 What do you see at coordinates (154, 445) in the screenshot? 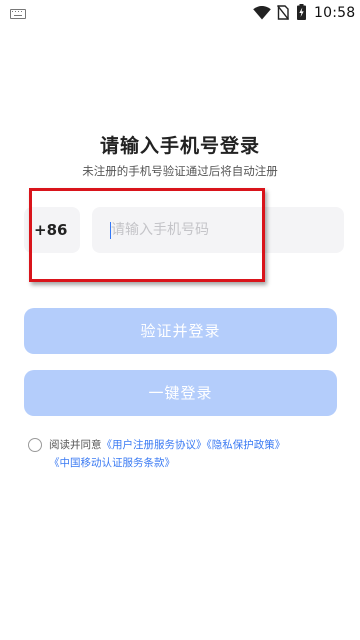
I see `user-agreement-link: 《用户注册服务协议》` at bounding box center [154, 445].